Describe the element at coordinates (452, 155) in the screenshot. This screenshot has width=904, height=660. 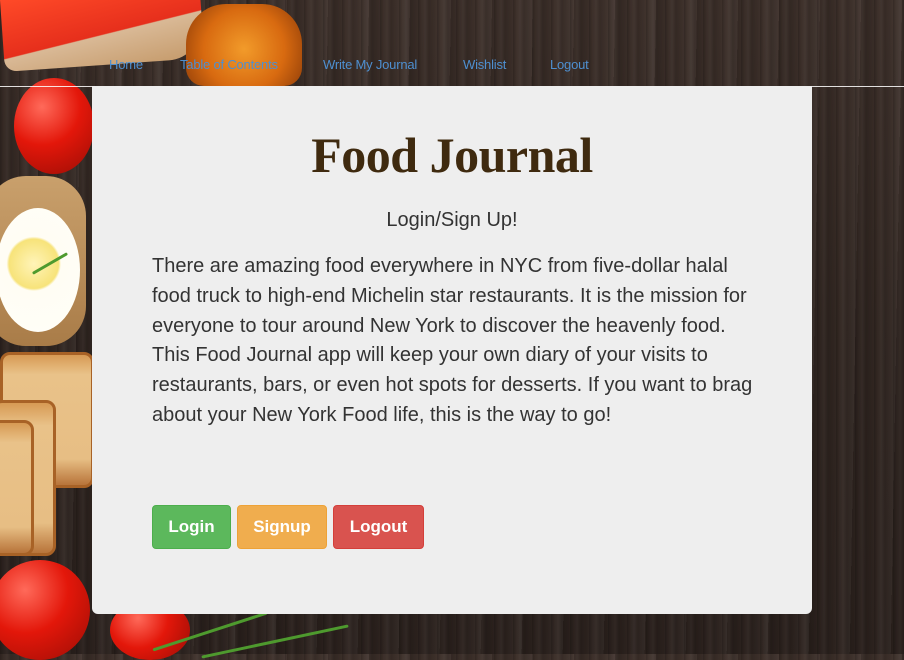
I see `page-title: Food Journal` at that location.